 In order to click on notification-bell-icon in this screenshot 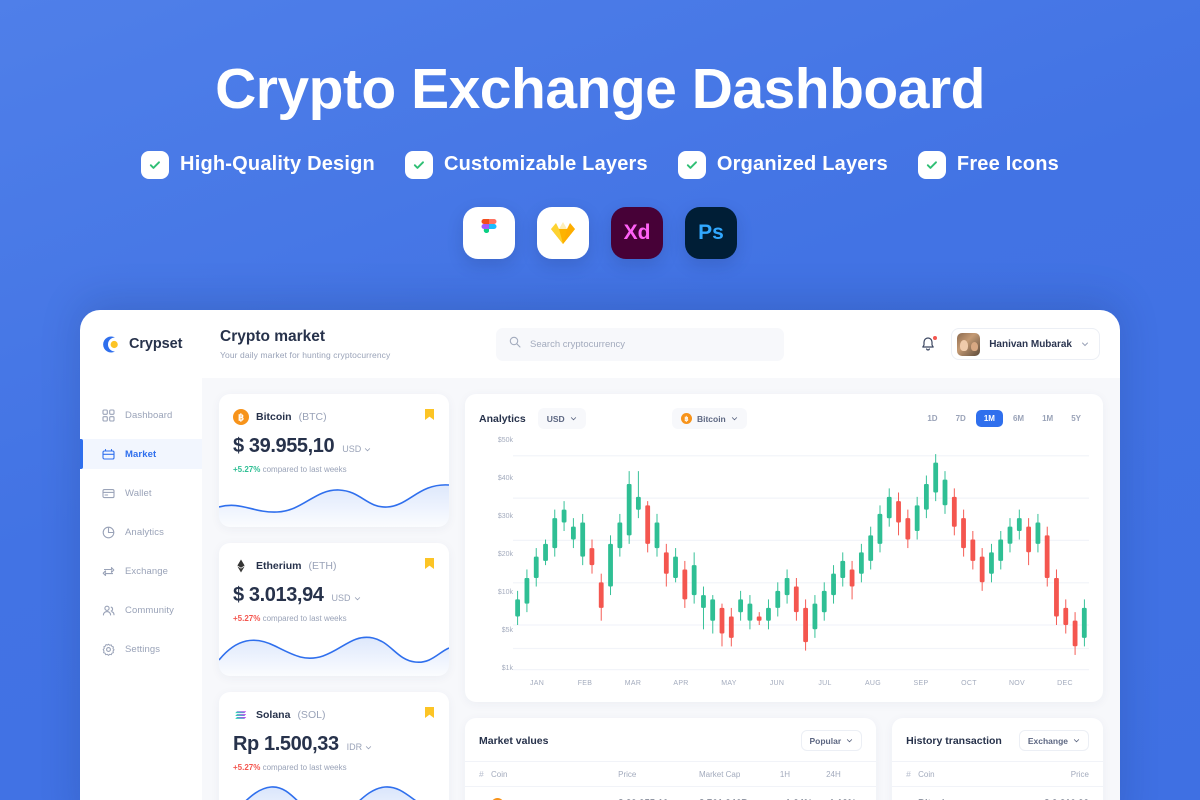, I will do `click(929, 344)`.